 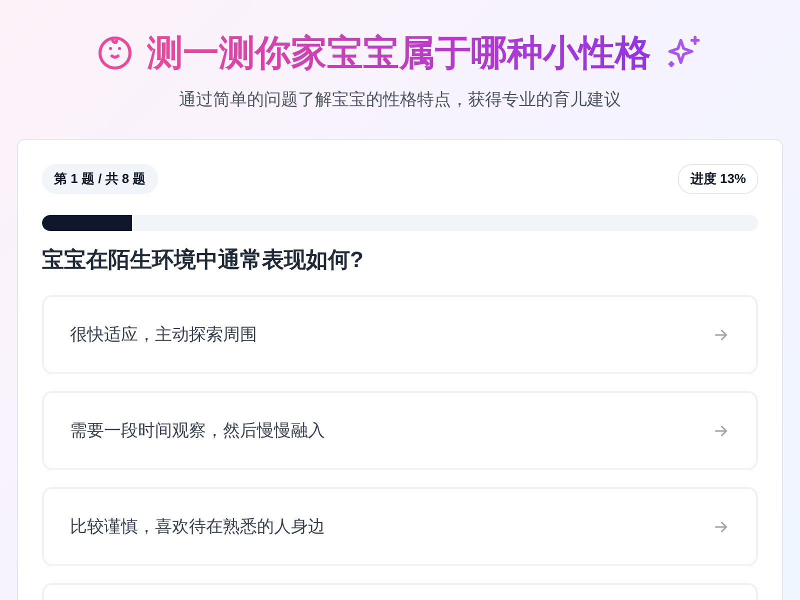 What do you see at coordinates (100, 179) in the screenshot?
I see `question-counter: 第 1 题 / 共 8 题` at bounding box center [100, 179].